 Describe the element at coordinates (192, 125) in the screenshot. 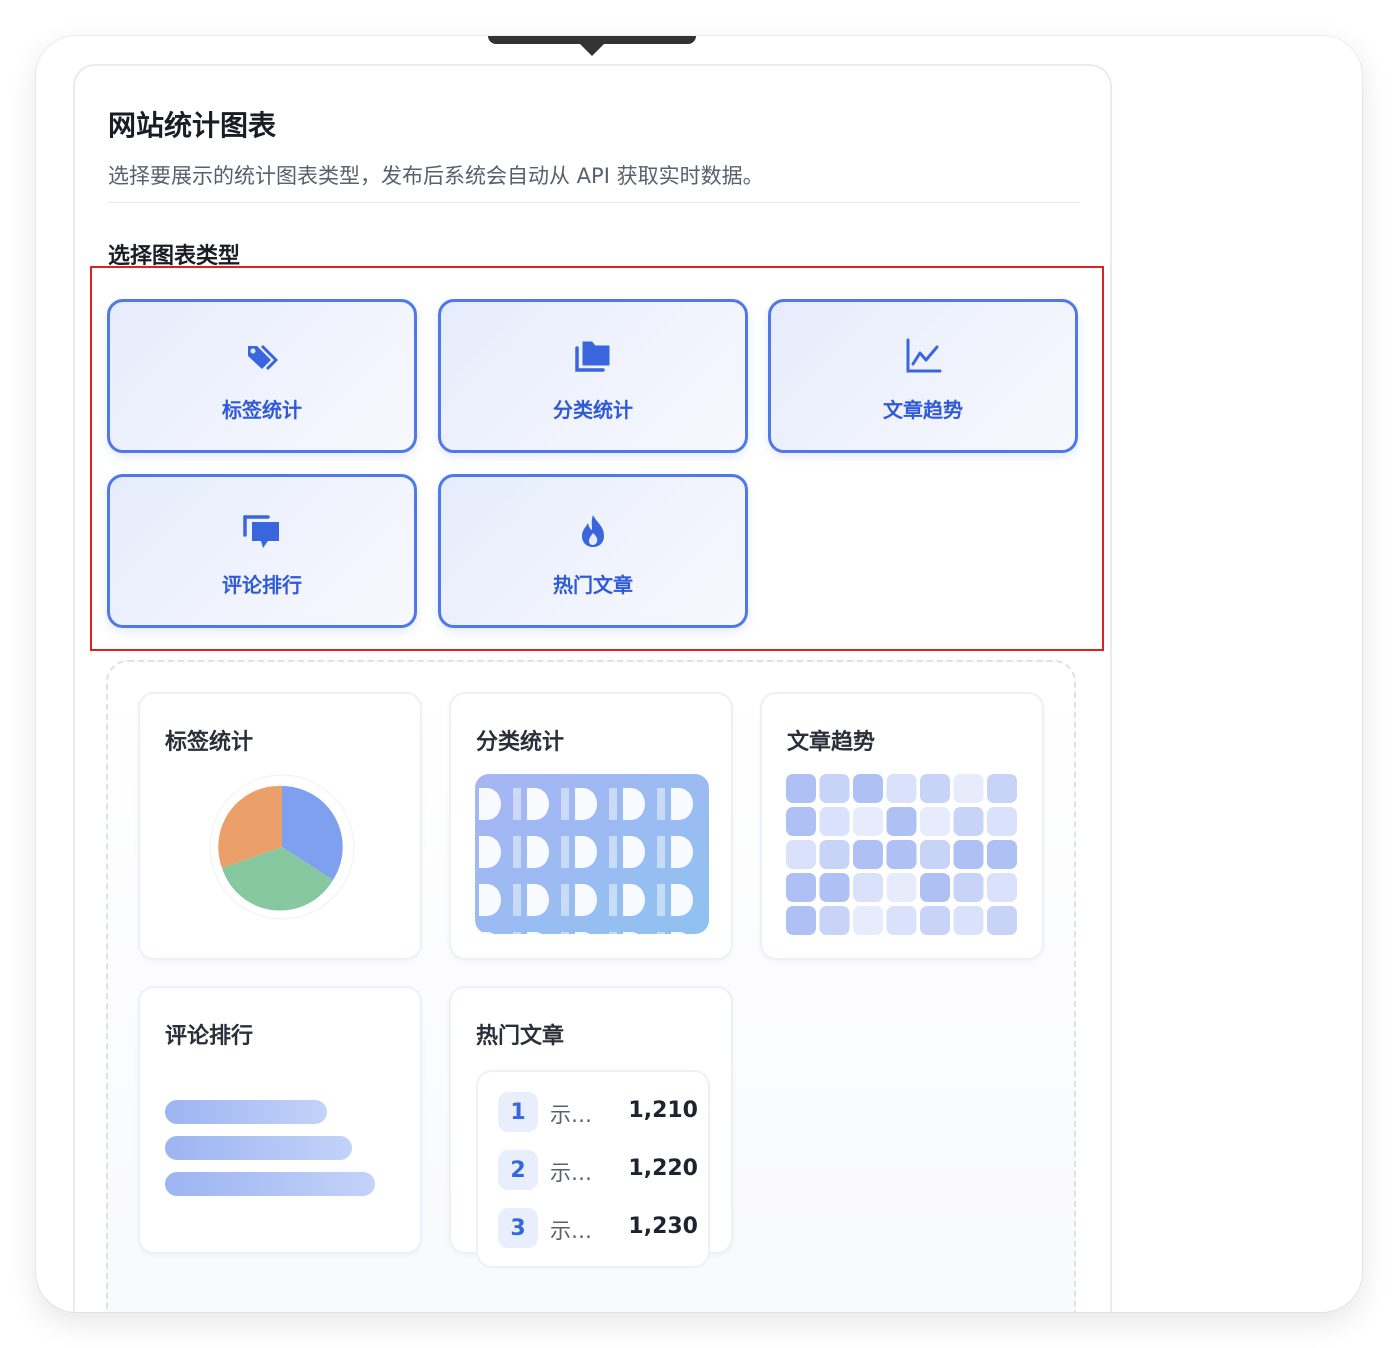

I see `panel-title: 网站统计图表` at that location.